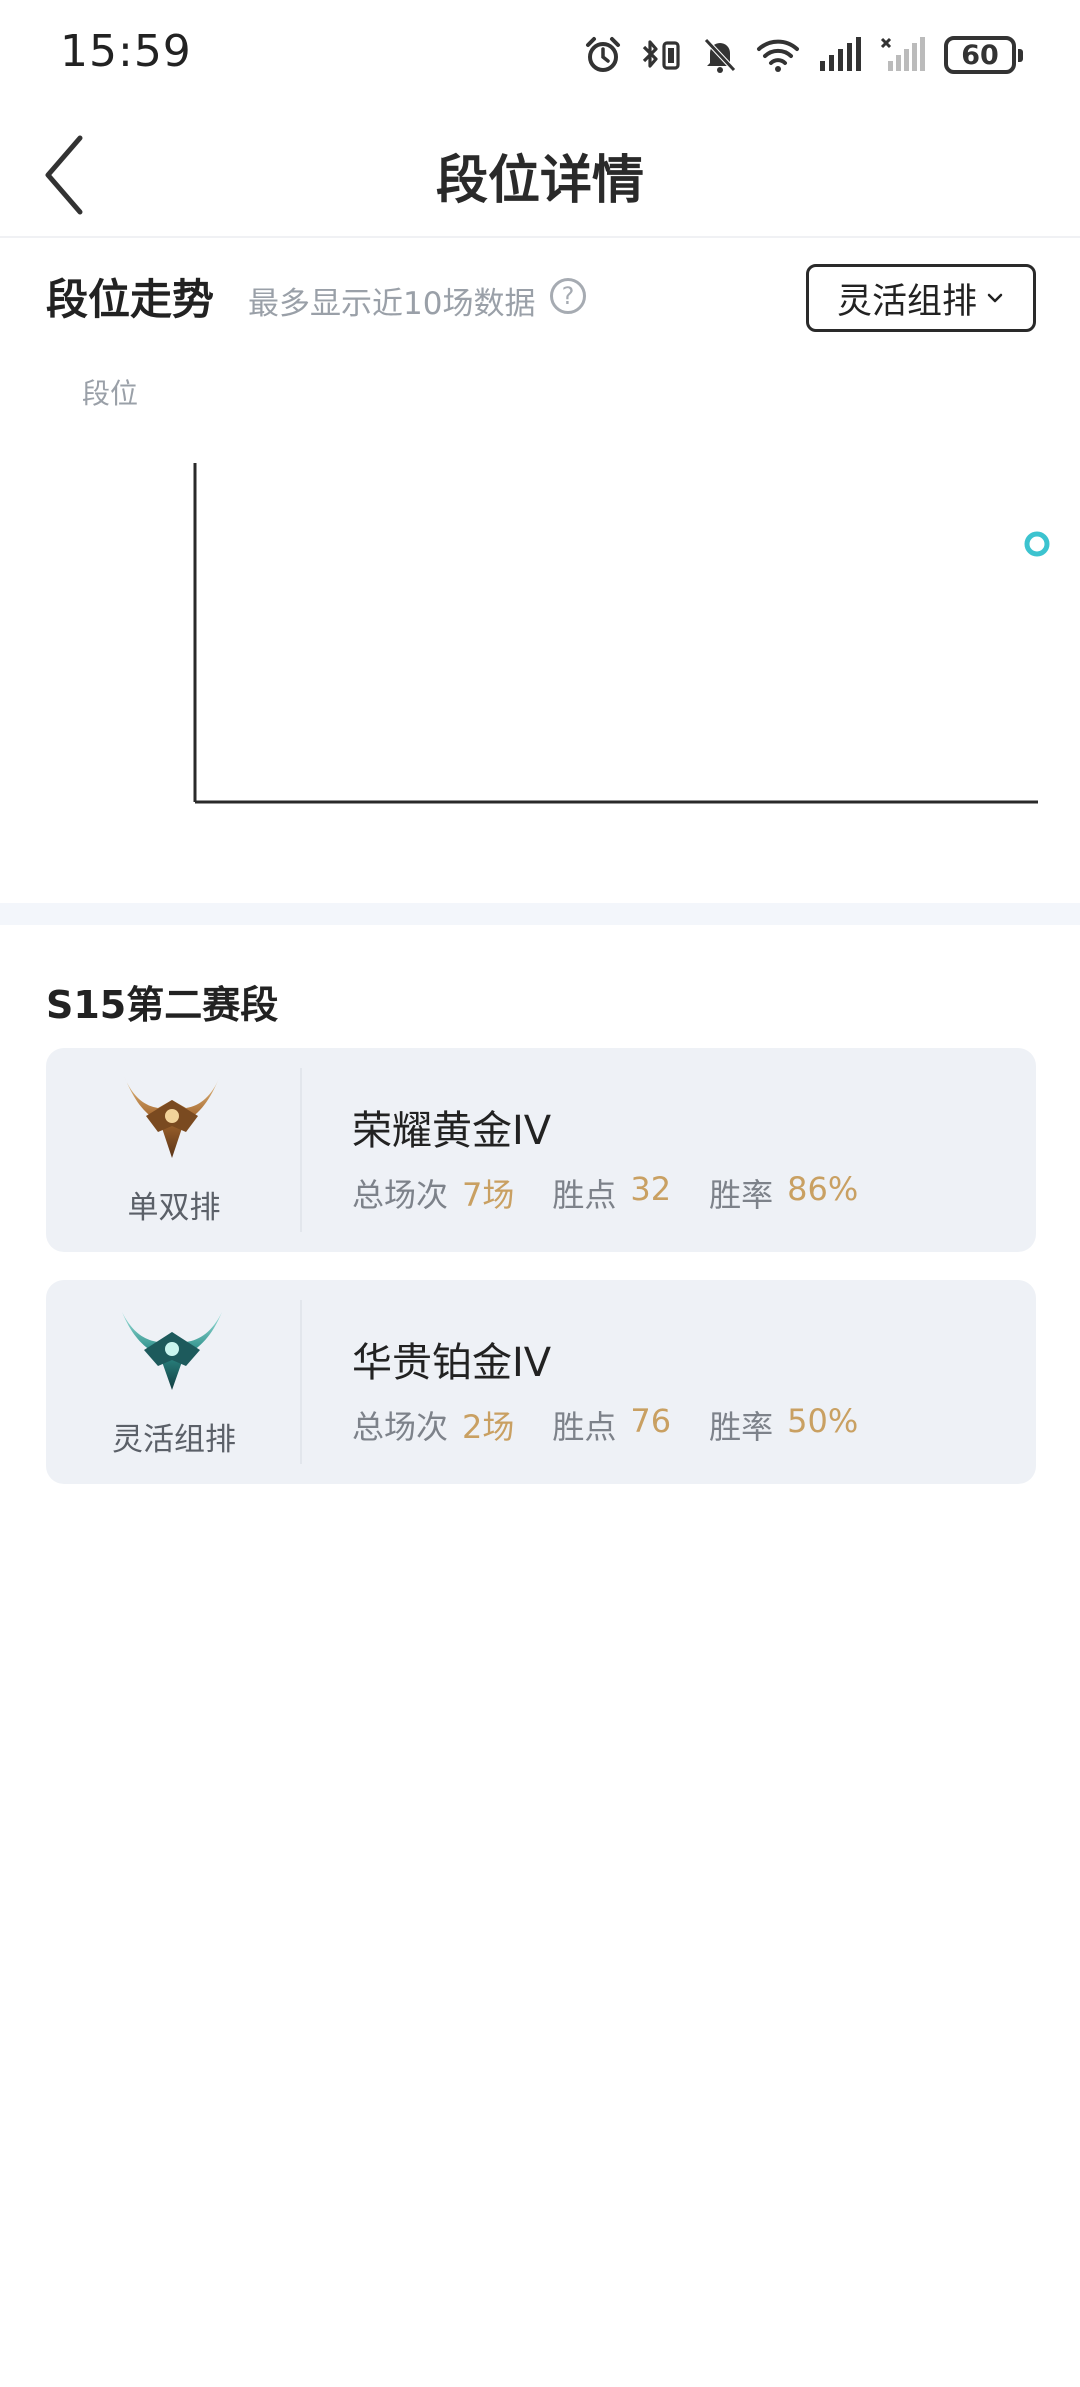  What do you see at coordinates (130, 299) in the screenshot?
I see `trend-title: 段位走势` at bounding box center [130, 299].